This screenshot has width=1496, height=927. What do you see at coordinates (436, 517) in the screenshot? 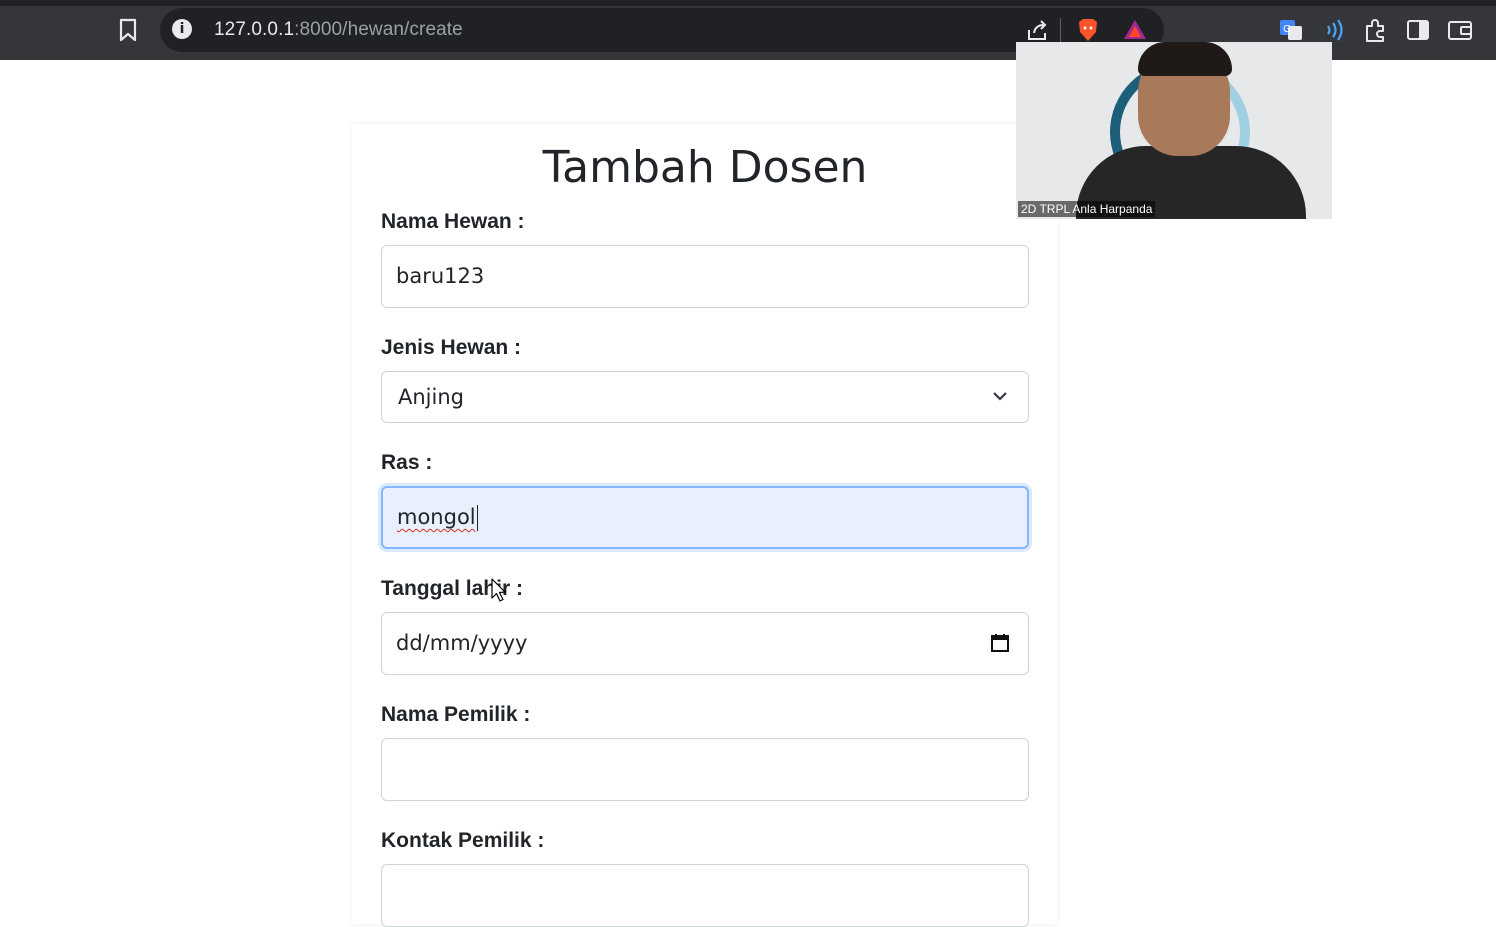
I see `ras-value: mongol` at bounding box center [436, 517].